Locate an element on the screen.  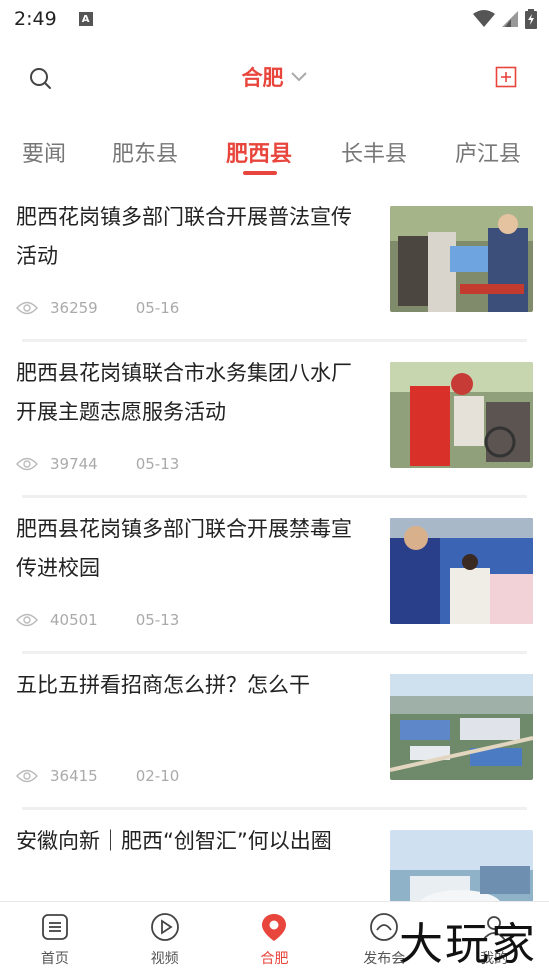
view-count: 39744 is located at coordinates (74, 464).